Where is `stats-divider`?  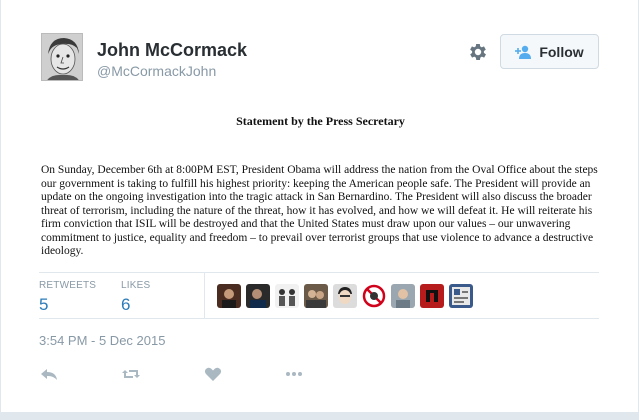
stats-divider is located at coordinates (204, 295).